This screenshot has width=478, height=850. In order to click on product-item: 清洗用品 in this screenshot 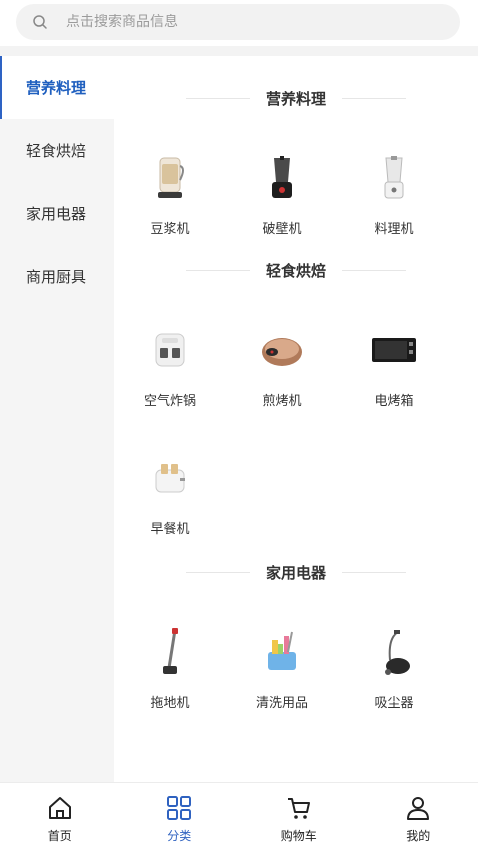, I will do `click(282, 662)`.